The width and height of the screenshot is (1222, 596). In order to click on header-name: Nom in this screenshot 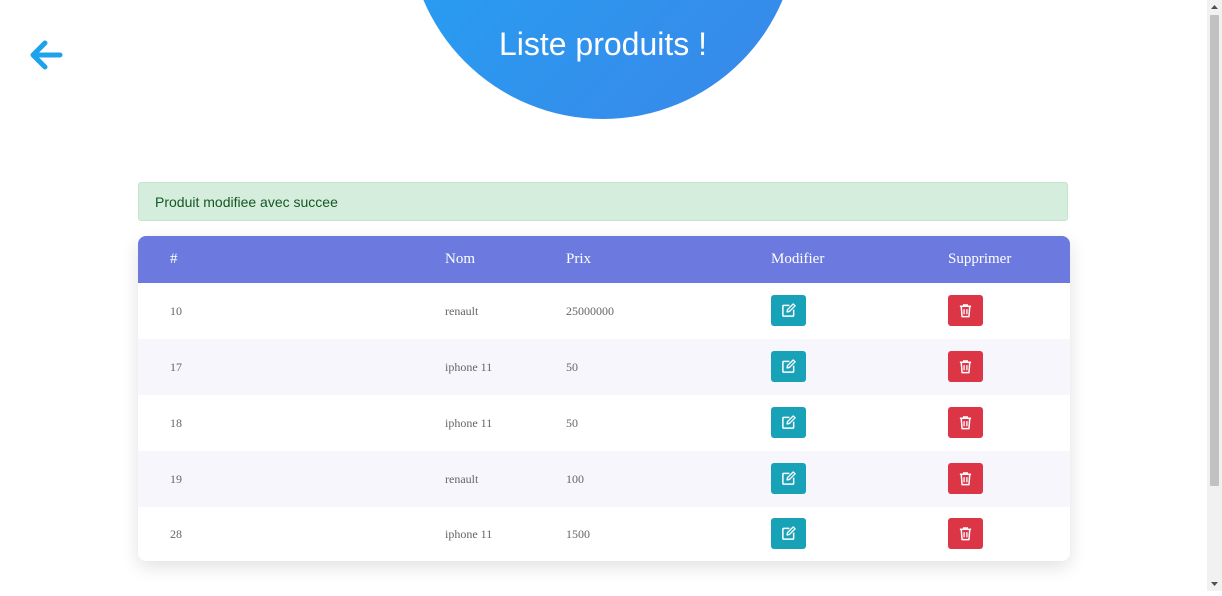, I will do `click(460, 259)`.